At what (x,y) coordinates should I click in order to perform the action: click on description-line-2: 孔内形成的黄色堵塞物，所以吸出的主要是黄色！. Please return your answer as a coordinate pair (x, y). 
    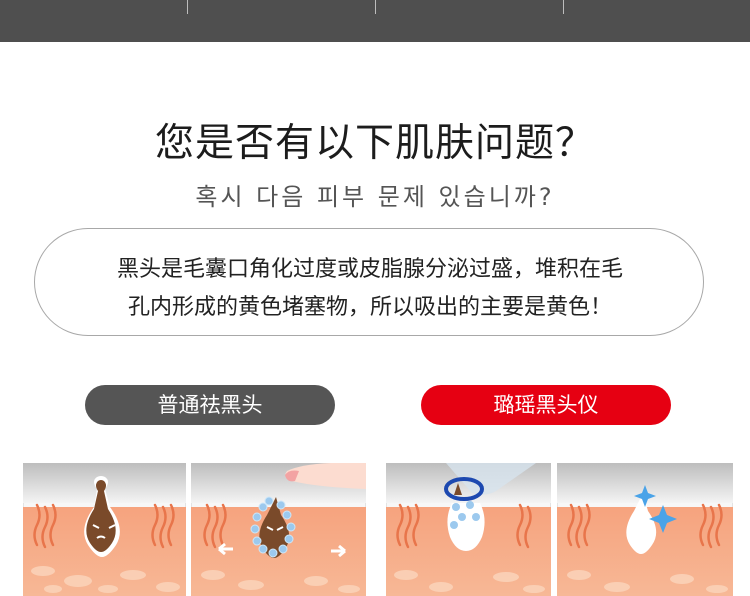
    Looking at the image, I should click on (369, 307).